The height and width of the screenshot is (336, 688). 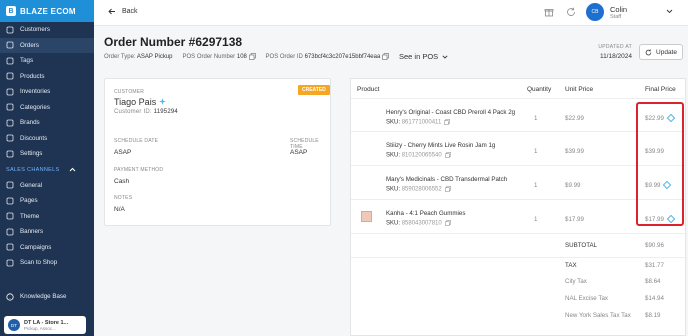 I want to click on sku-value: 861771000411, so click(x=421, y=122).